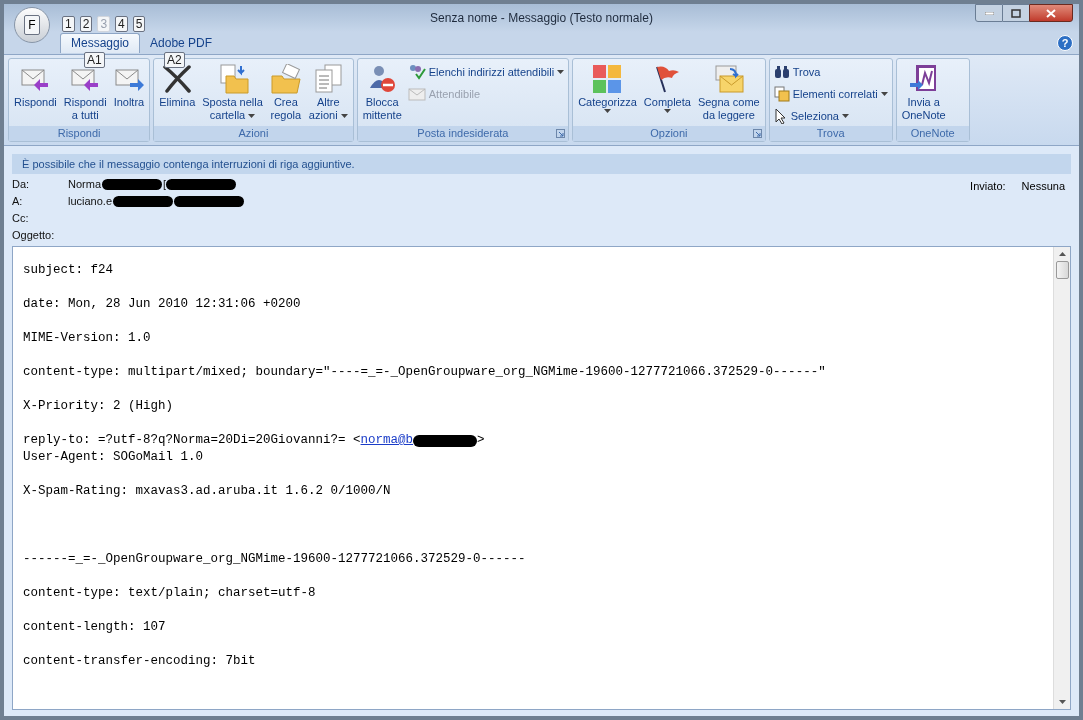 The image size is (1083, 720). What do you see at coordinates (94, 60) in the screenshot?
I see `keytip-tooltip: A1` at bounding box center [94, 60].